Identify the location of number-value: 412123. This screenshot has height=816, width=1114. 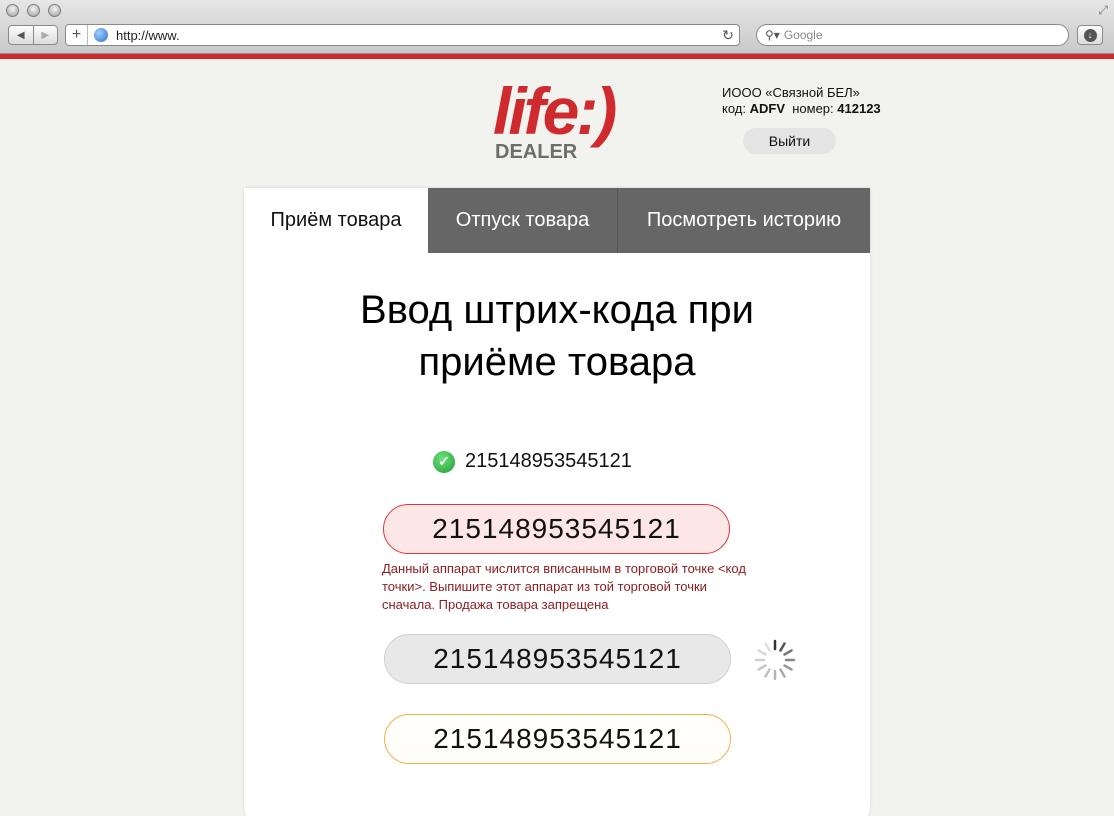
(859, 108).